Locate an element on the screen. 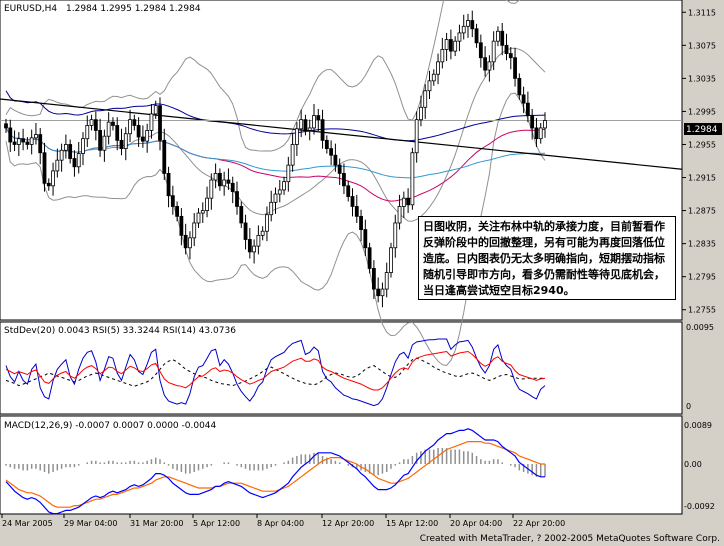 This screenshot has height=546, width=724. price-tick-label: 1.2875 is located at coordinates (702, 211).